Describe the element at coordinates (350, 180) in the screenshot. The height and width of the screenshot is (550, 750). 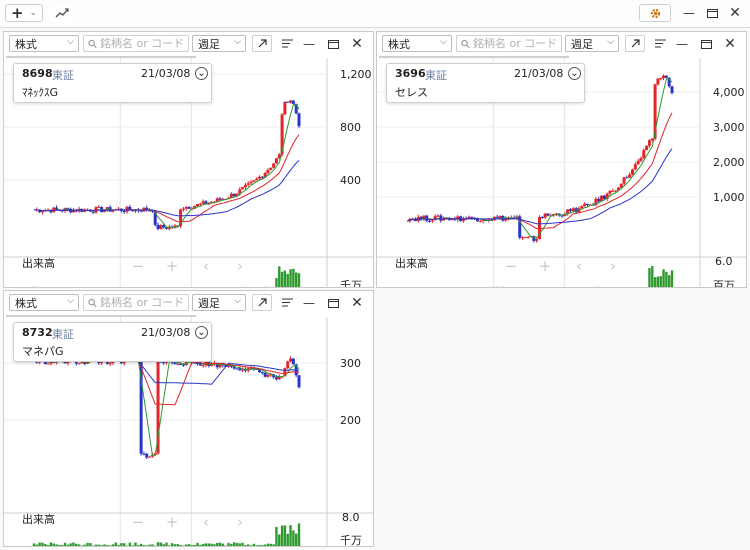
I see `y-tick-label: 400` at that location.